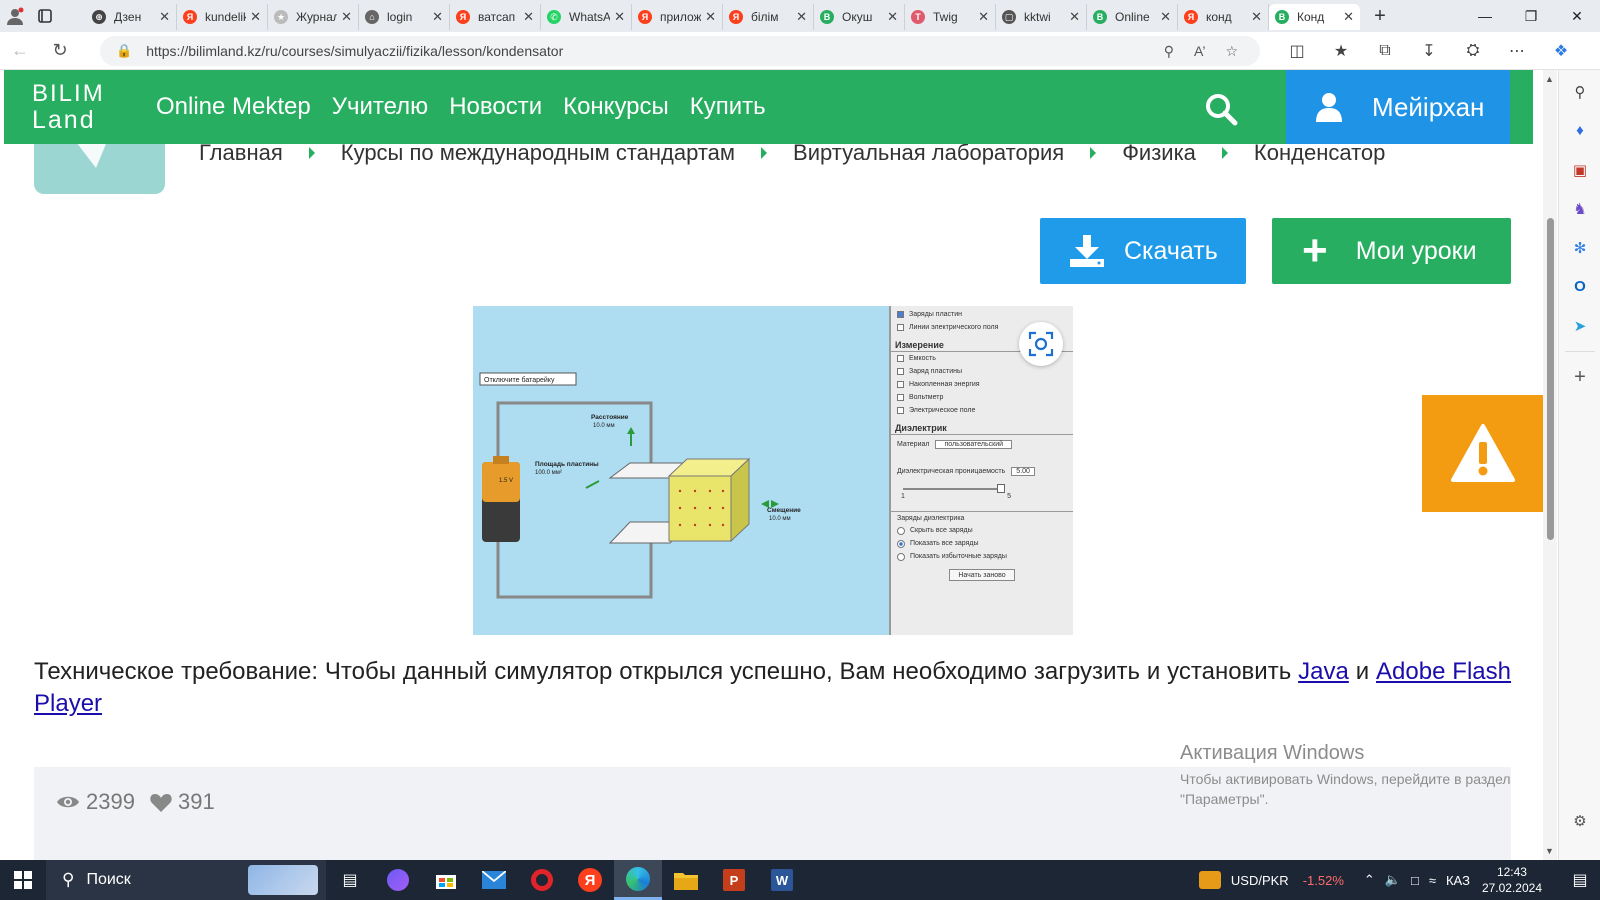 This screenshot has width=1600, height=900. I want to click on browser-tab: Яконд ✕, so click(1223, 17).